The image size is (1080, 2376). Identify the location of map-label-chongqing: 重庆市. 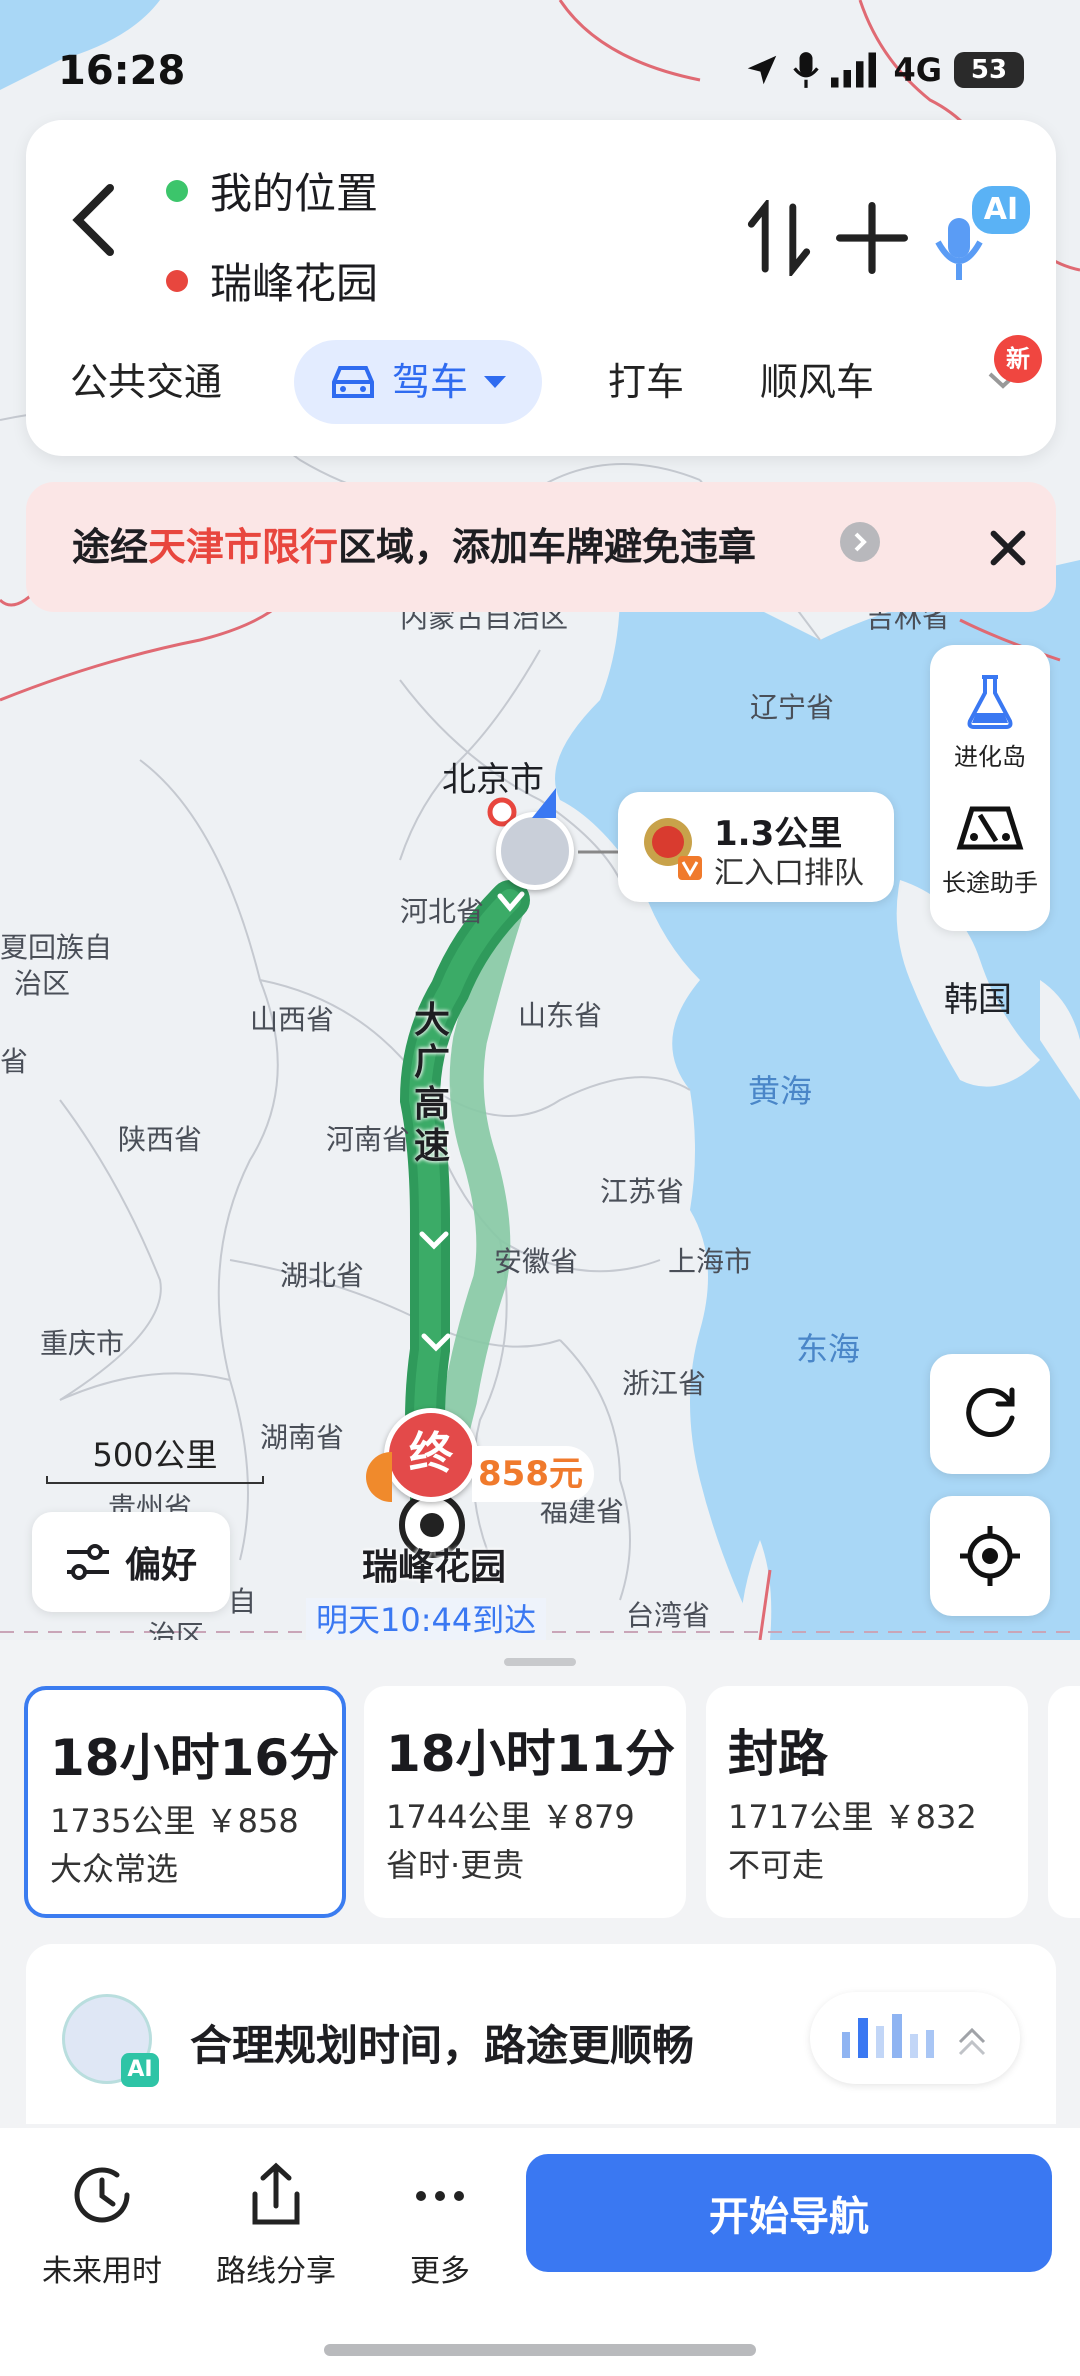
(82, 1343).